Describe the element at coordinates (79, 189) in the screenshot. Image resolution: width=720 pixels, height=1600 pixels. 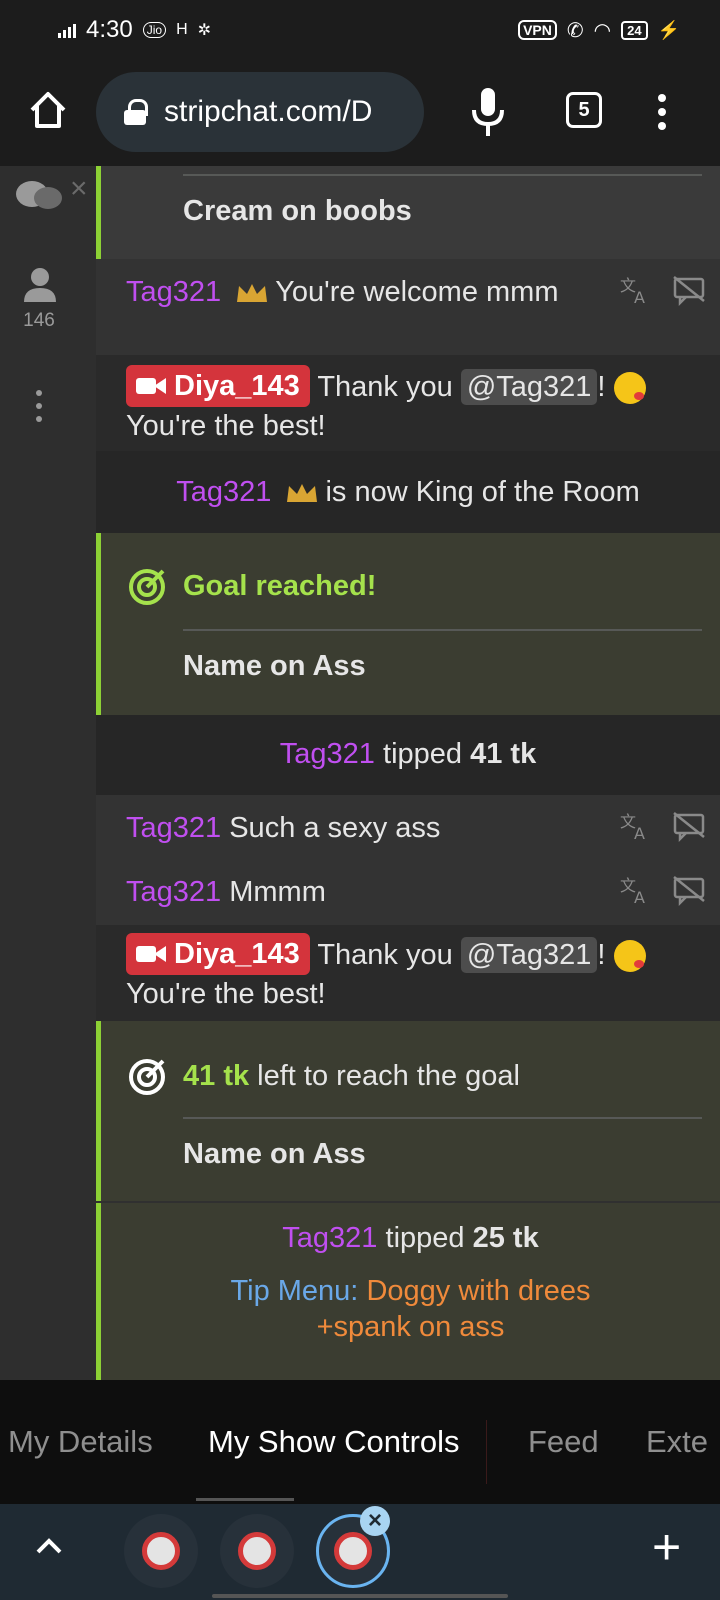
I see `close-chat-icon: ×` at that location.